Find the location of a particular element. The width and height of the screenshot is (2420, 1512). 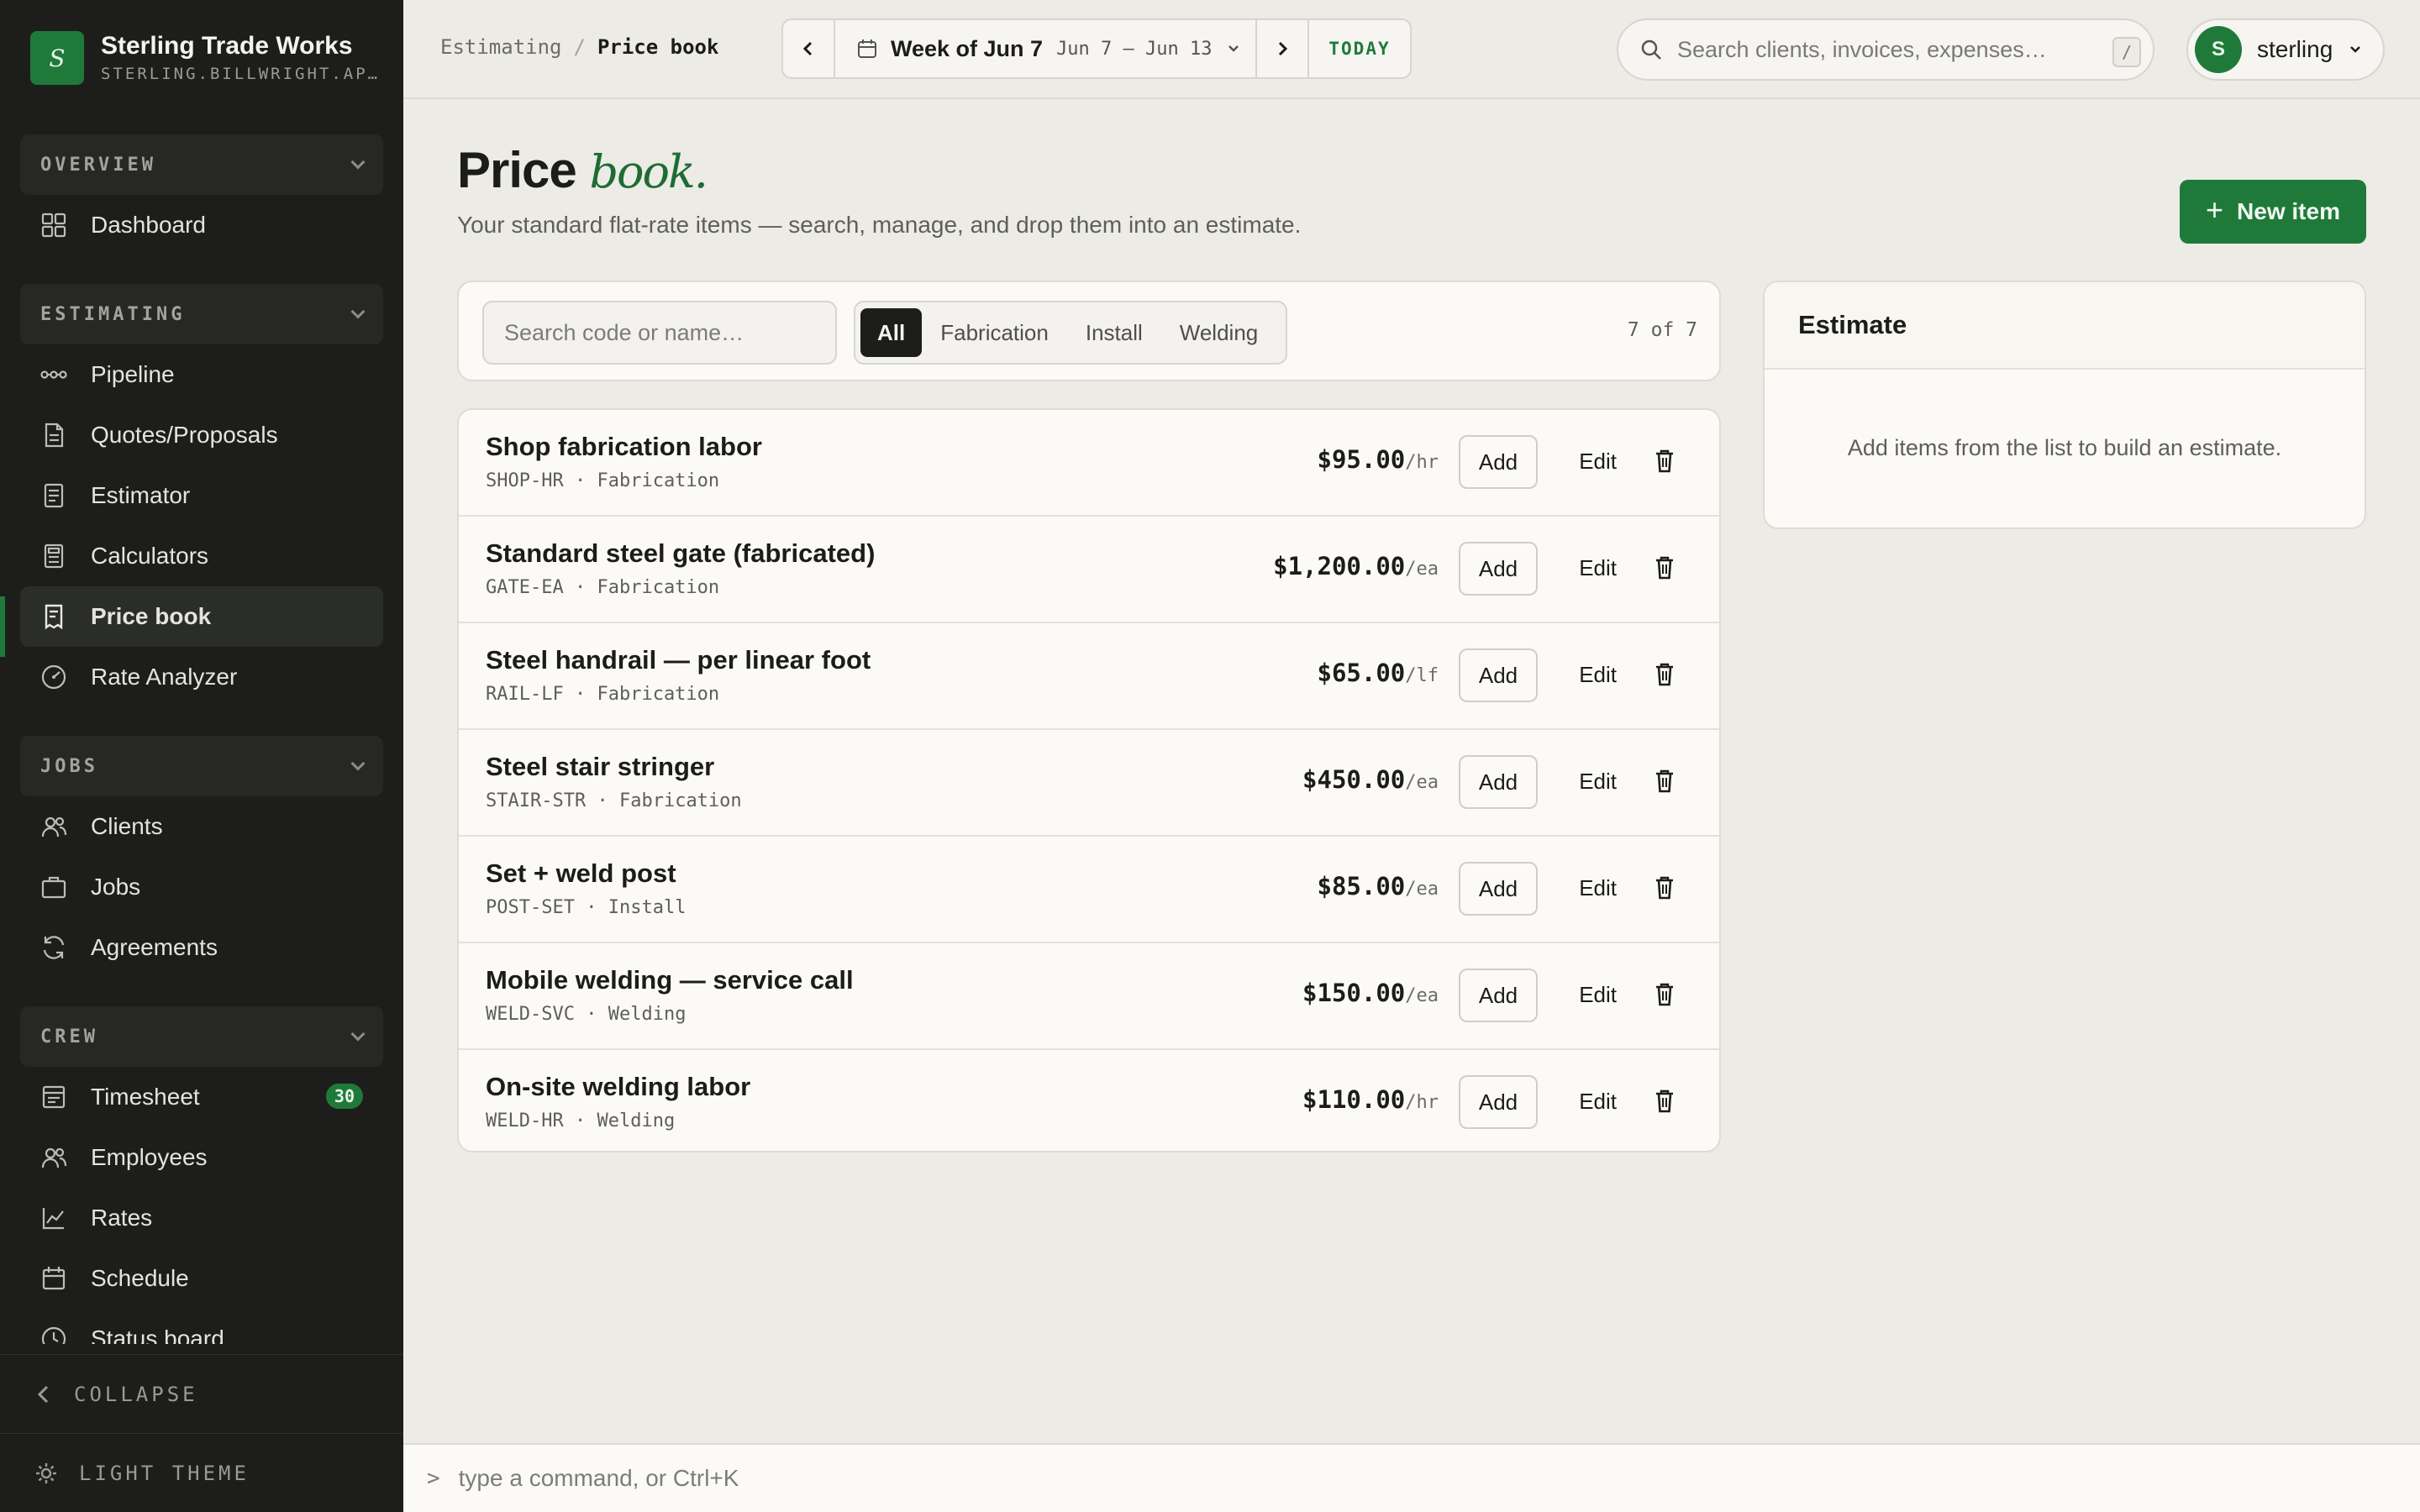

command-input is located at coordinates (962, 1478).